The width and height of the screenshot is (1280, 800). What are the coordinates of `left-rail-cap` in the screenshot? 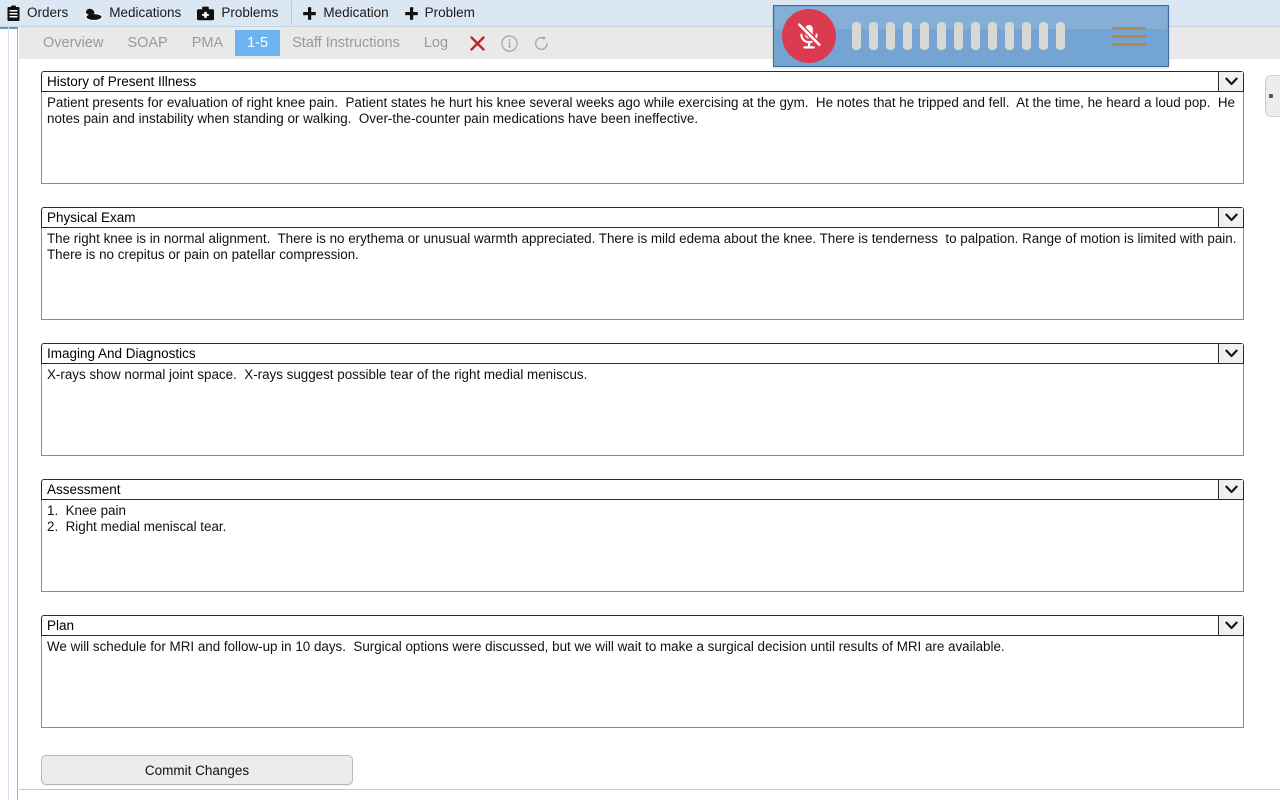 It's located at (9, 28).